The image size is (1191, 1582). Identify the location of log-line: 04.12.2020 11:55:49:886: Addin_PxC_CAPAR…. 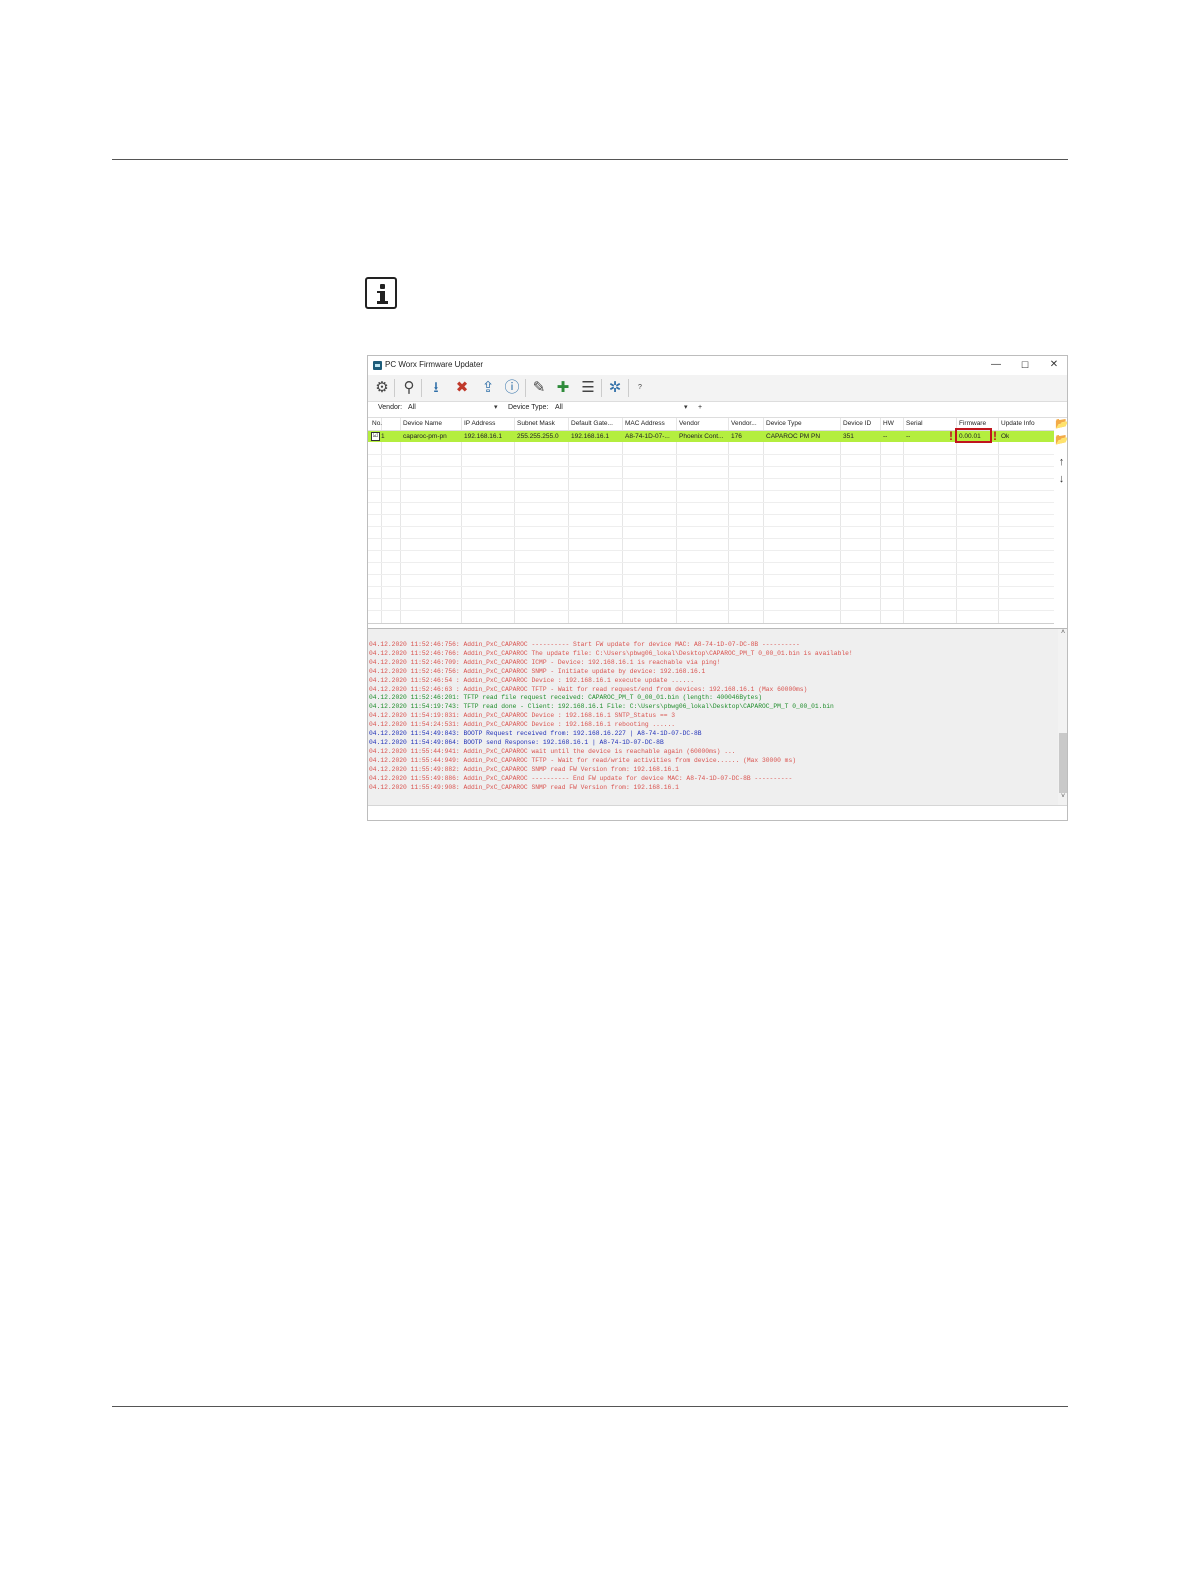
(581, 778).